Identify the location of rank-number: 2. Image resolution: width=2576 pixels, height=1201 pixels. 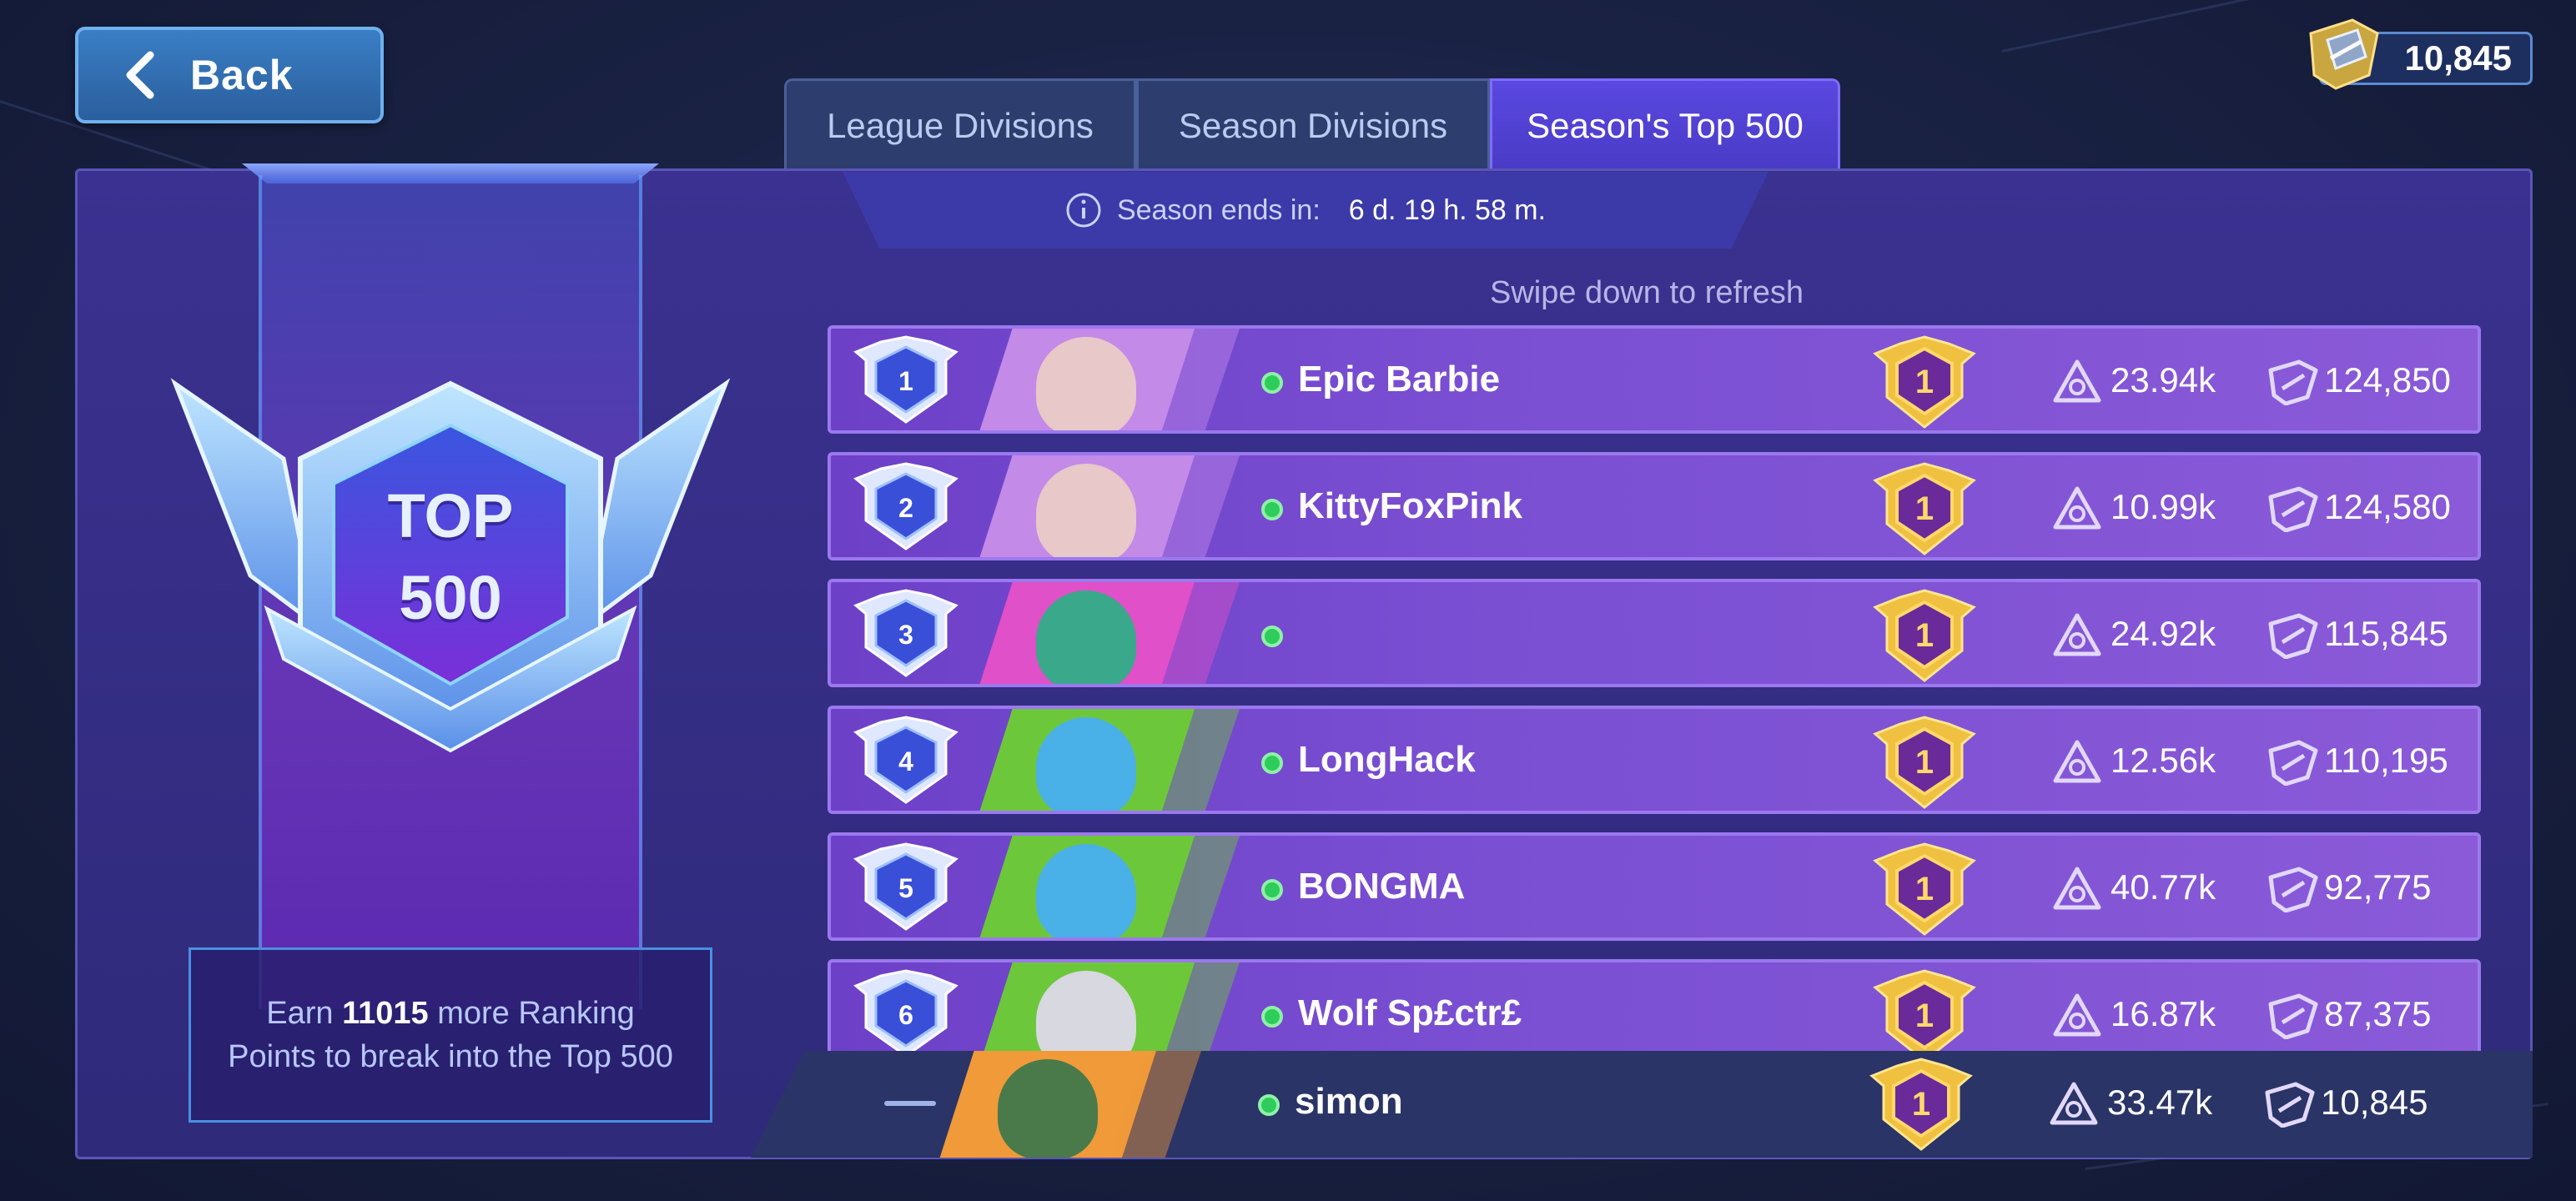
(905, 508).